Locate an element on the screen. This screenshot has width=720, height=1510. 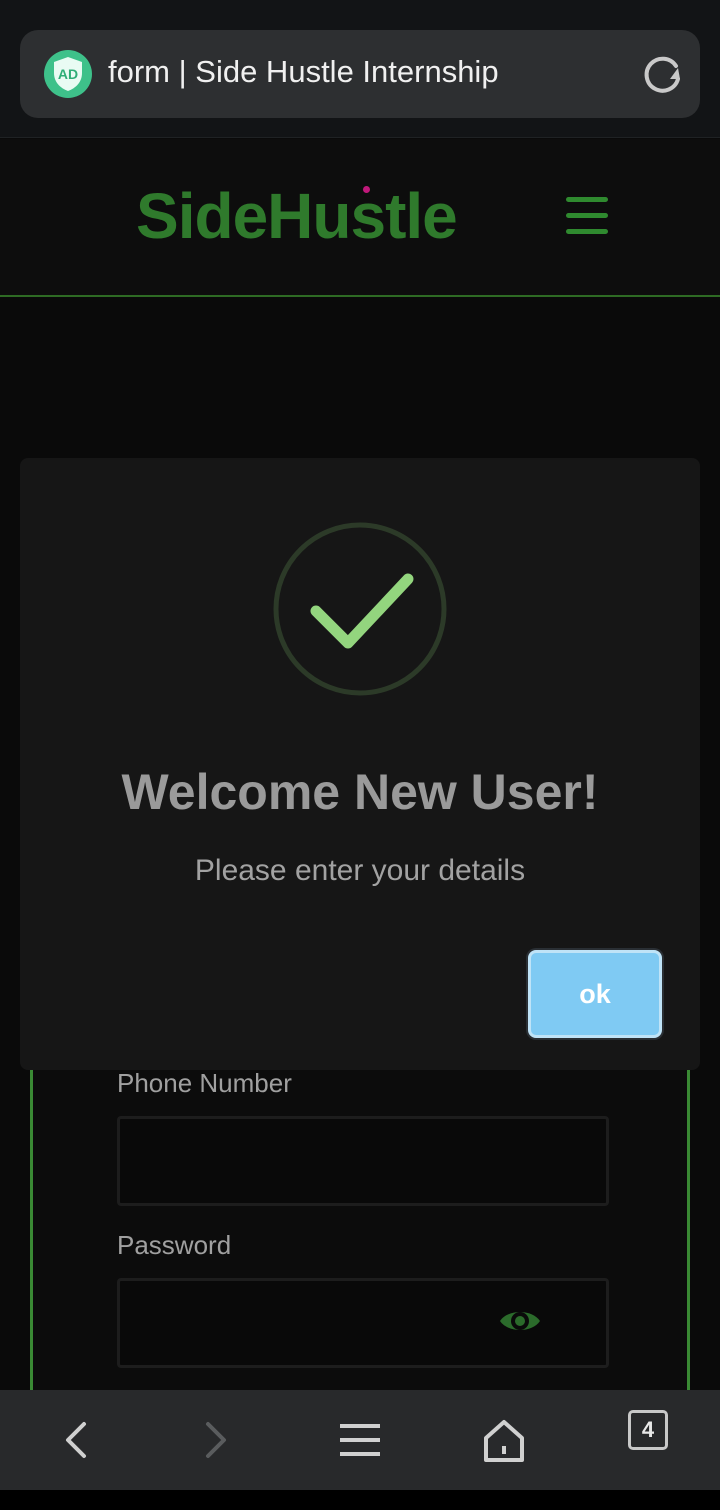
browser-toolbar: AD form | Side Hustle Internship is located at coordinates (360, 69).